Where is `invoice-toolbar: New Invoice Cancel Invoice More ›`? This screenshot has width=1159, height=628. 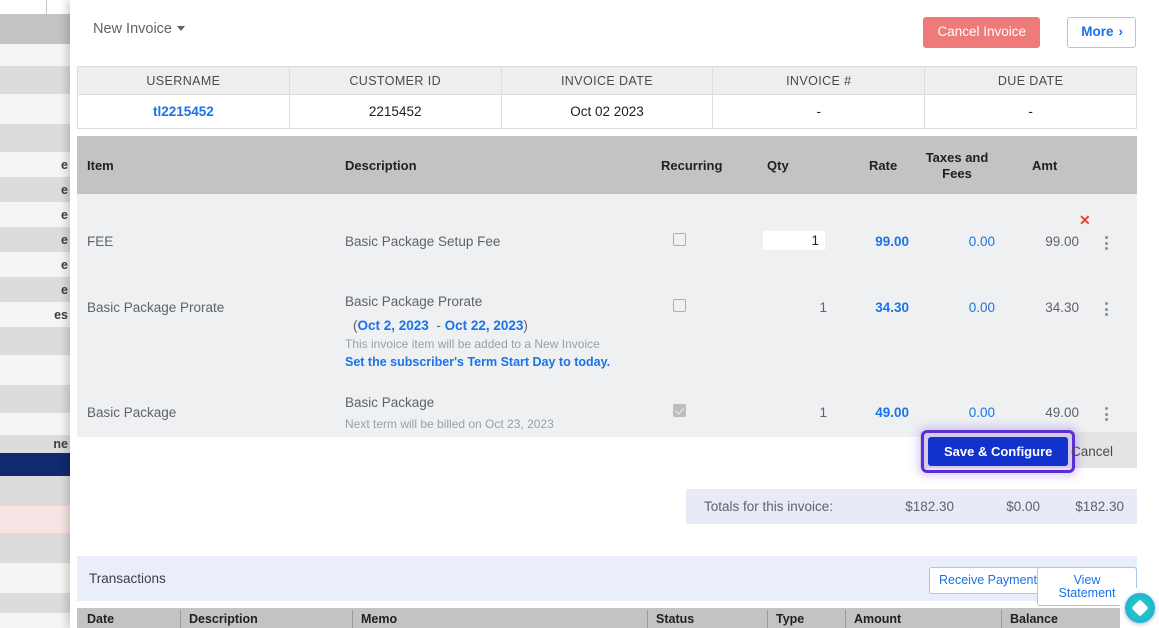 invoice-toolbar: New Invoice Cancel Invoice More › is located at coordinates (614, 31).